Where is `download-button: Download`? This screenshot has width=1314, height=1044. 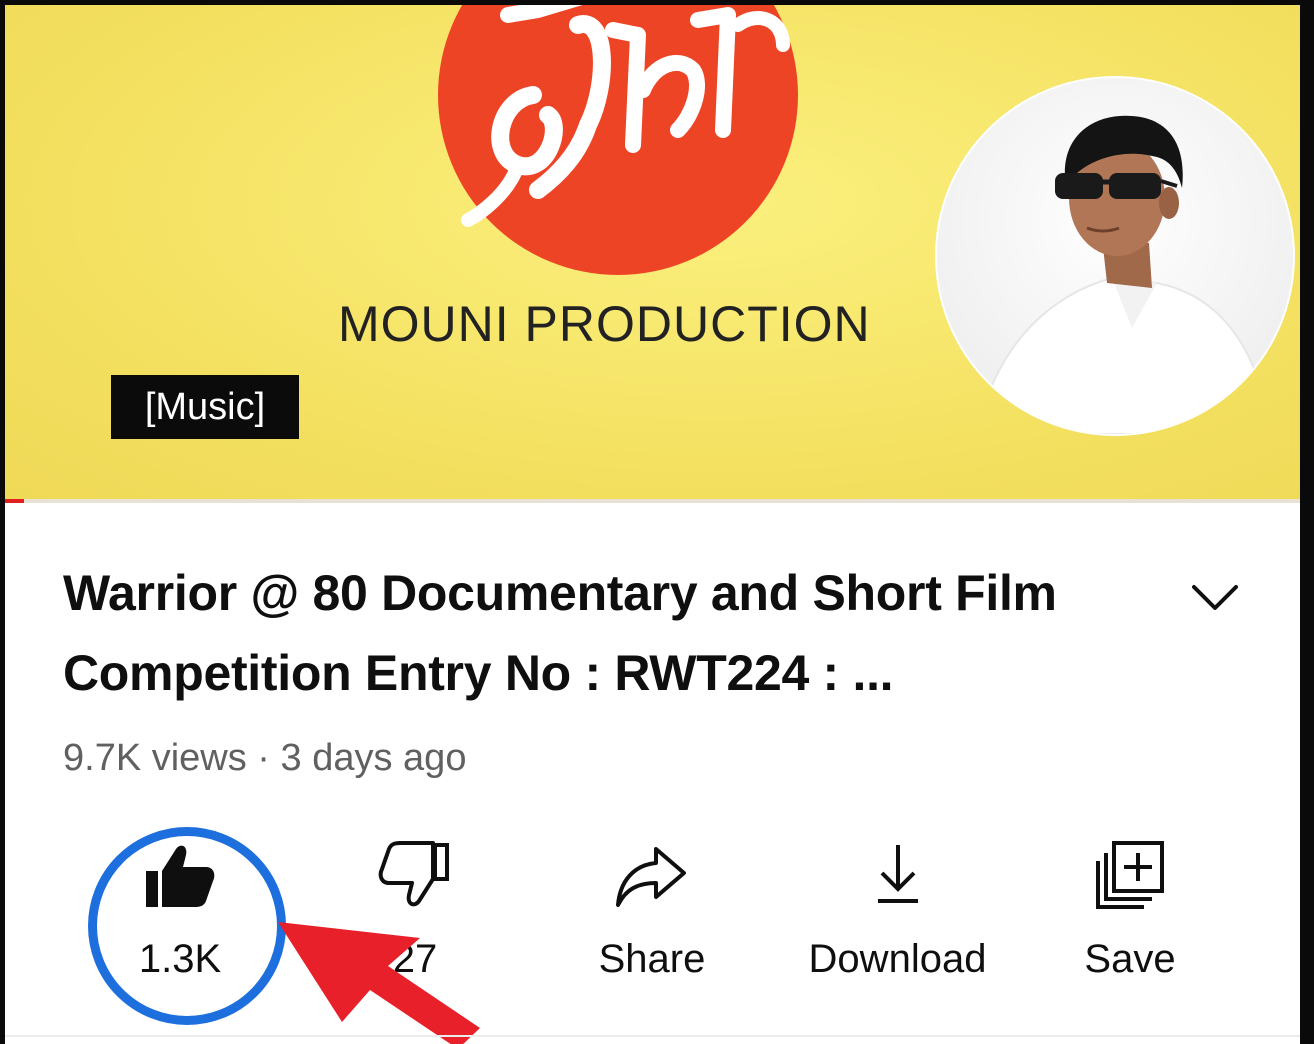 download-button: Download is located at coordinates (897, 908).